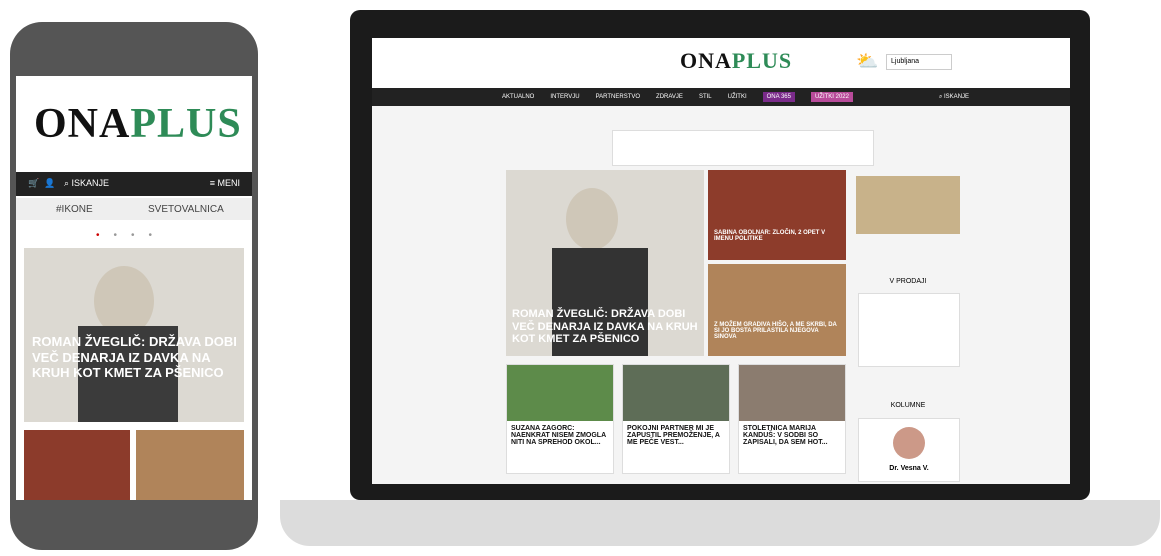  What do you see at coordinates (131, 235) in the screenshot?
I see `carousel-dots: ••••` at bounding box center [131, 235].